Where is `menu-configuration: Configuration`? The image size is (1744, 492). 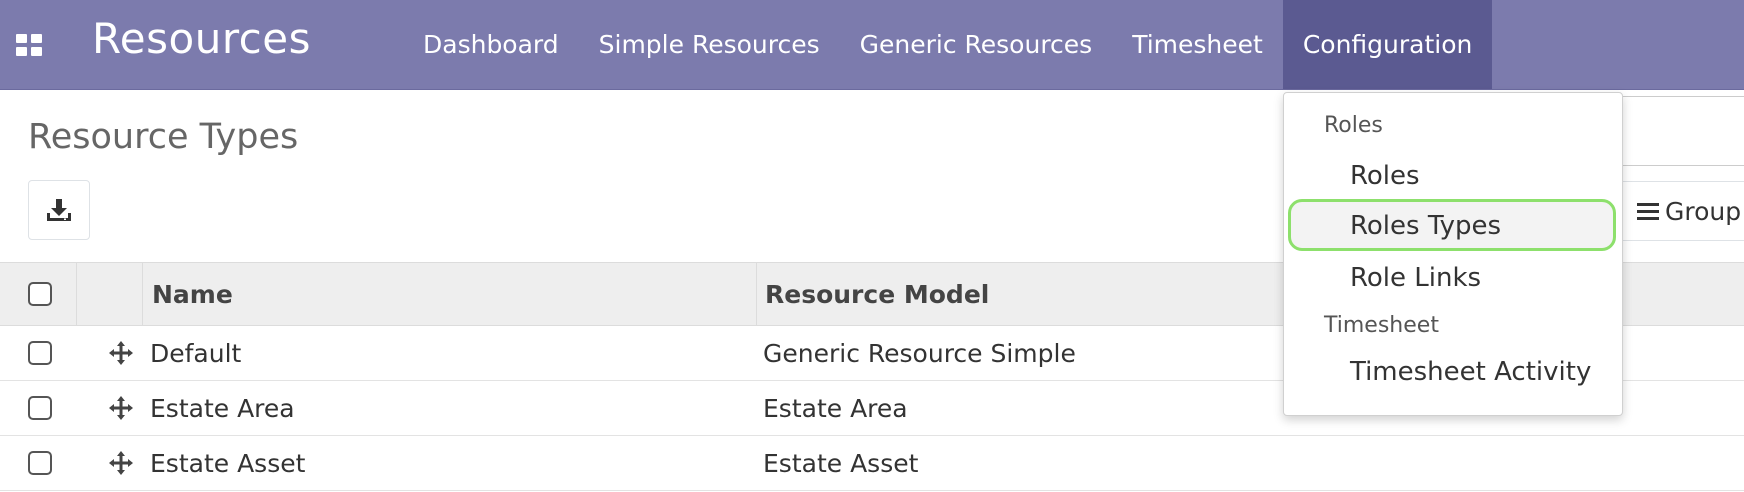
menu-configuration: Configuration is located at coordinates (1387, 44).